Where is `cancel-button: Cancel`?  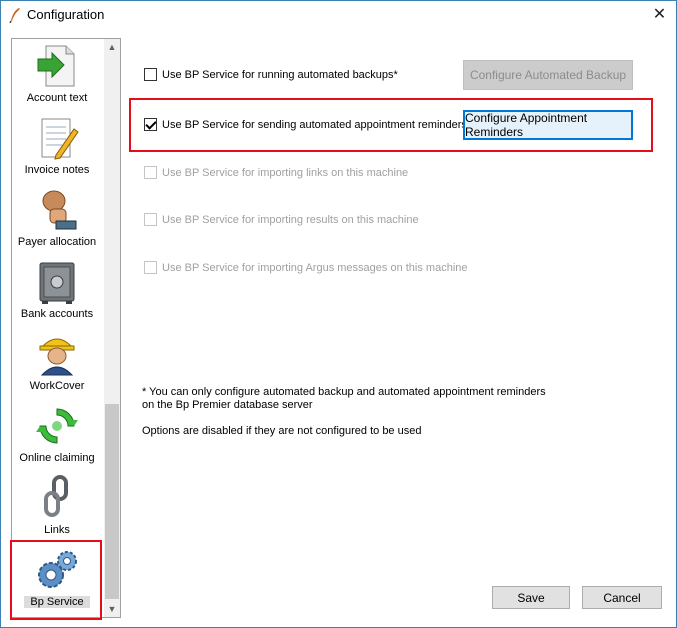 cancel-button: Cancel is located at coordinates (622, 597).